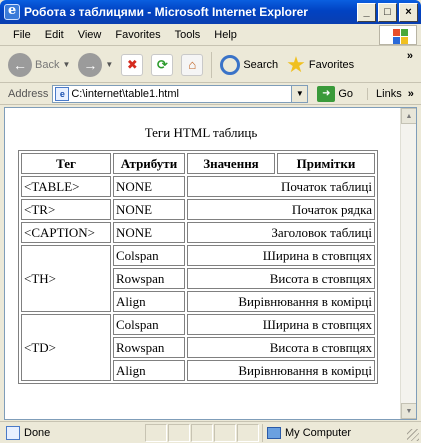  What do you see at coordinates (413, 435) in the screenshot?
I see `resize-grip-icon` at bounding box center [413, 435].